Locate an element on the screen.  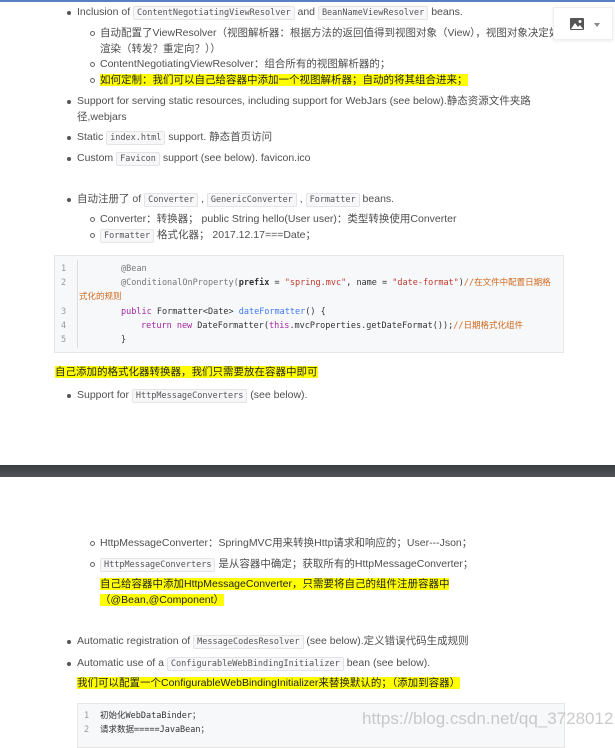
image-icon is located at coordinates (577, 24).